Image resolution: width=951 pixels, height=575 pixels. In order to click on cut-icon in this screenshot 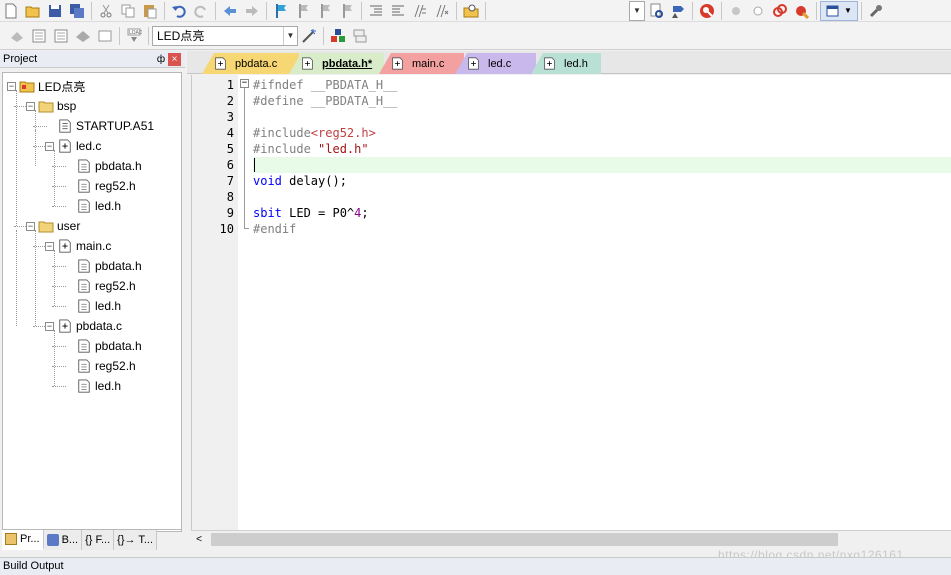, I will do `click(106, 11)`.